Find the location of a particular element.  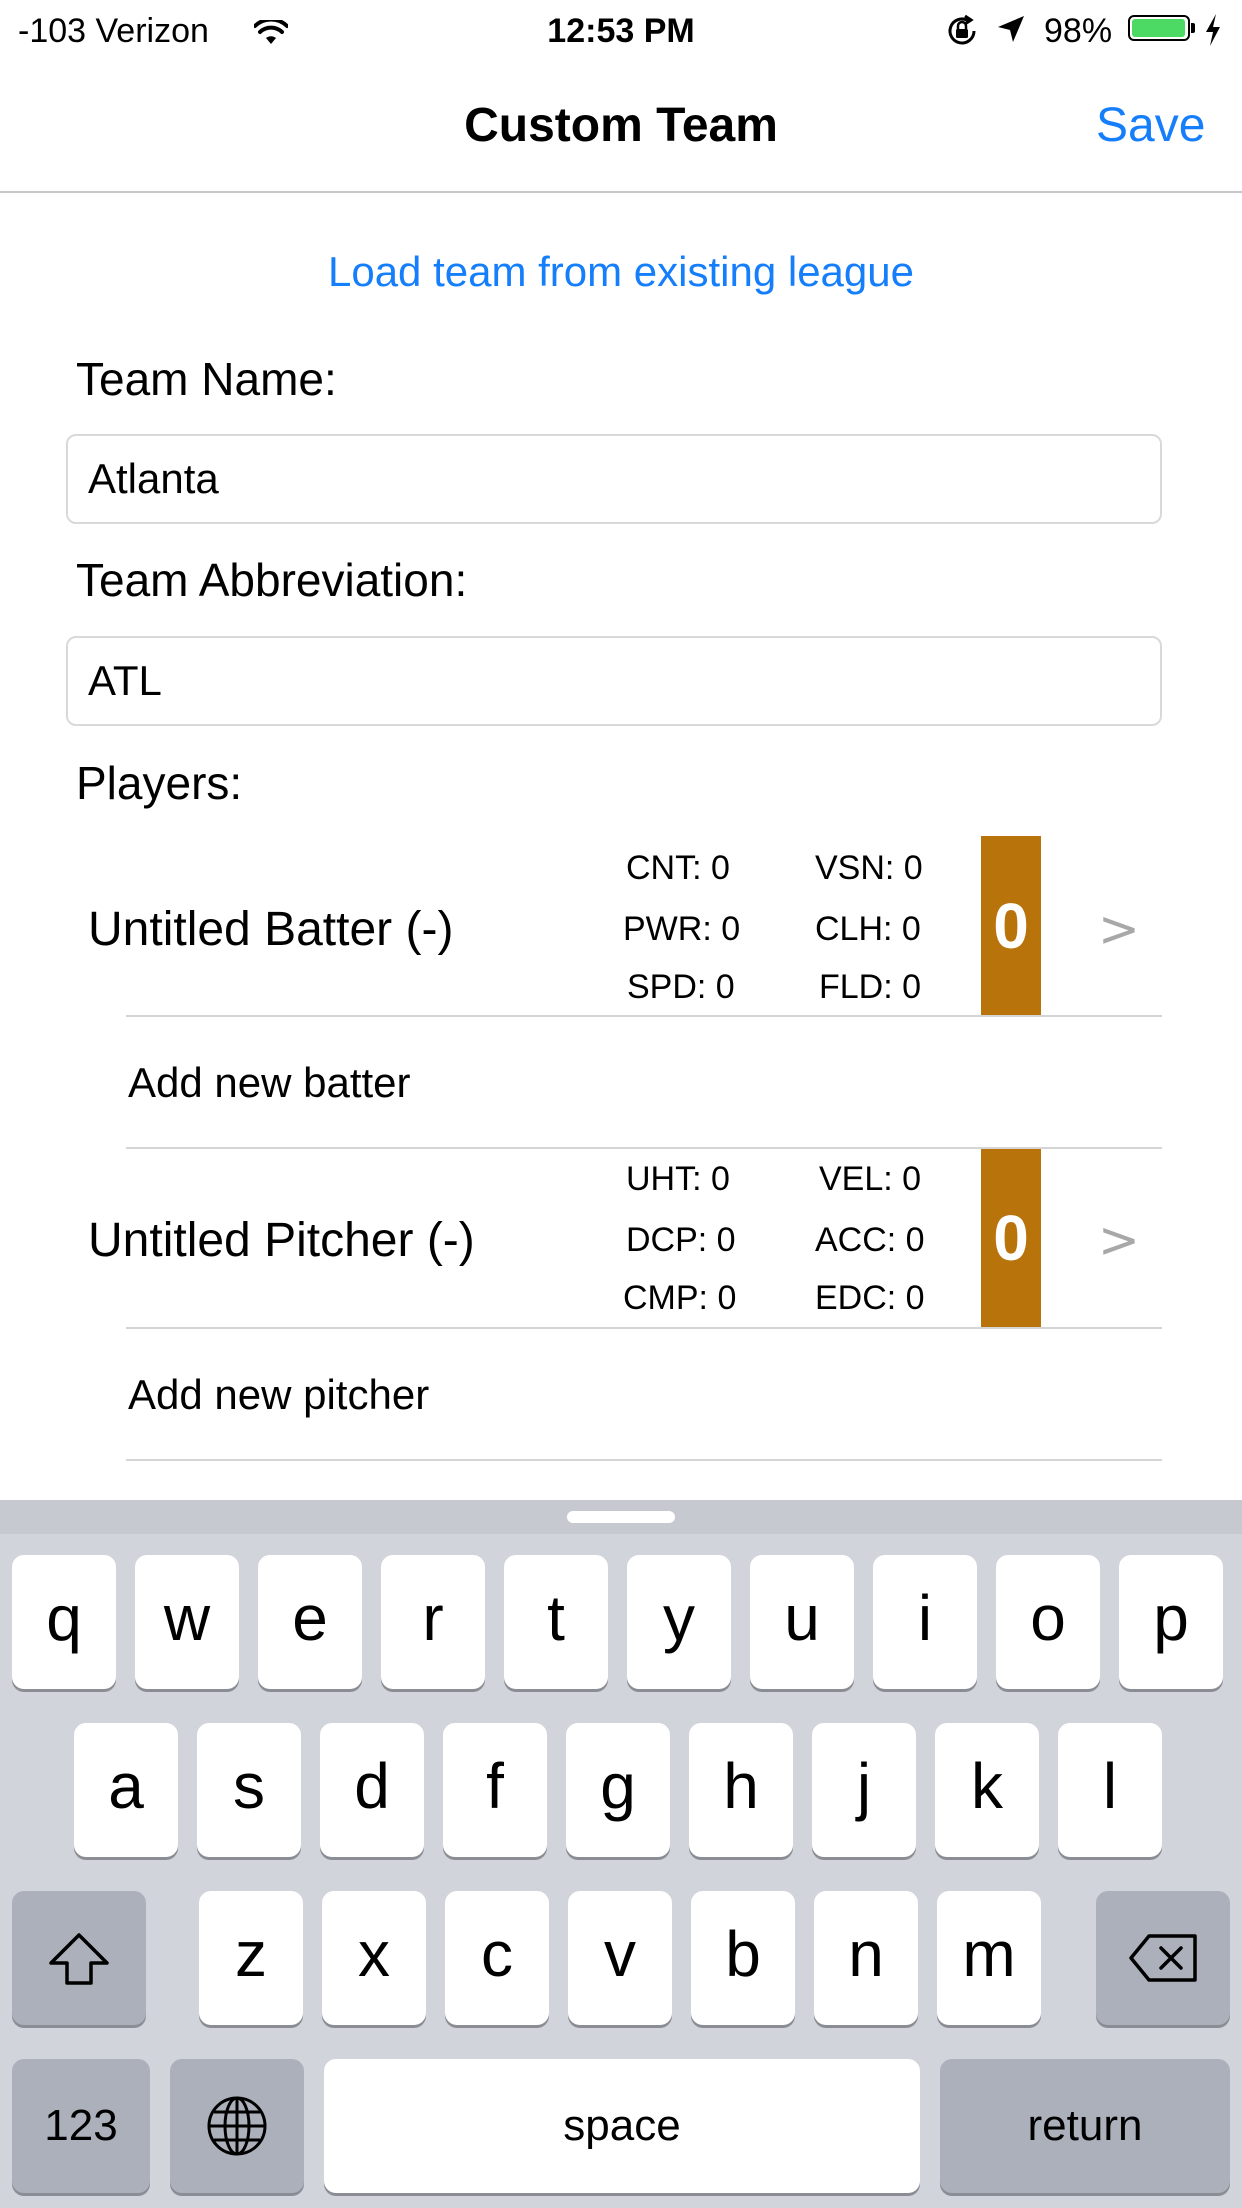

key-y: y is located at coordinates (679, 1622).